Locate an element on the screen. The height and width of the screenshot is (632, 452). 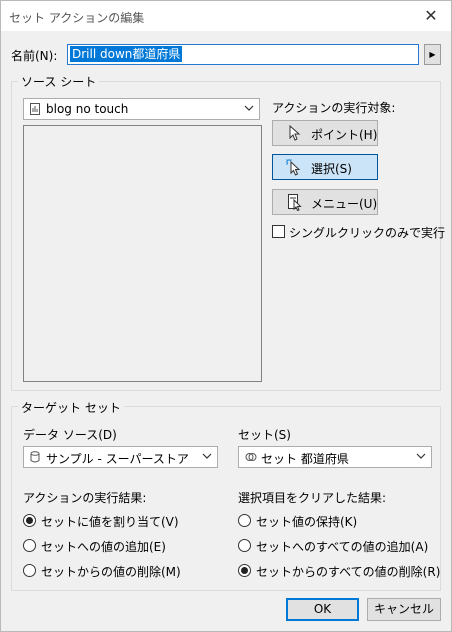
clear-result-label: 選択項目をクリアした結果: is located at coordinates (312, 498).